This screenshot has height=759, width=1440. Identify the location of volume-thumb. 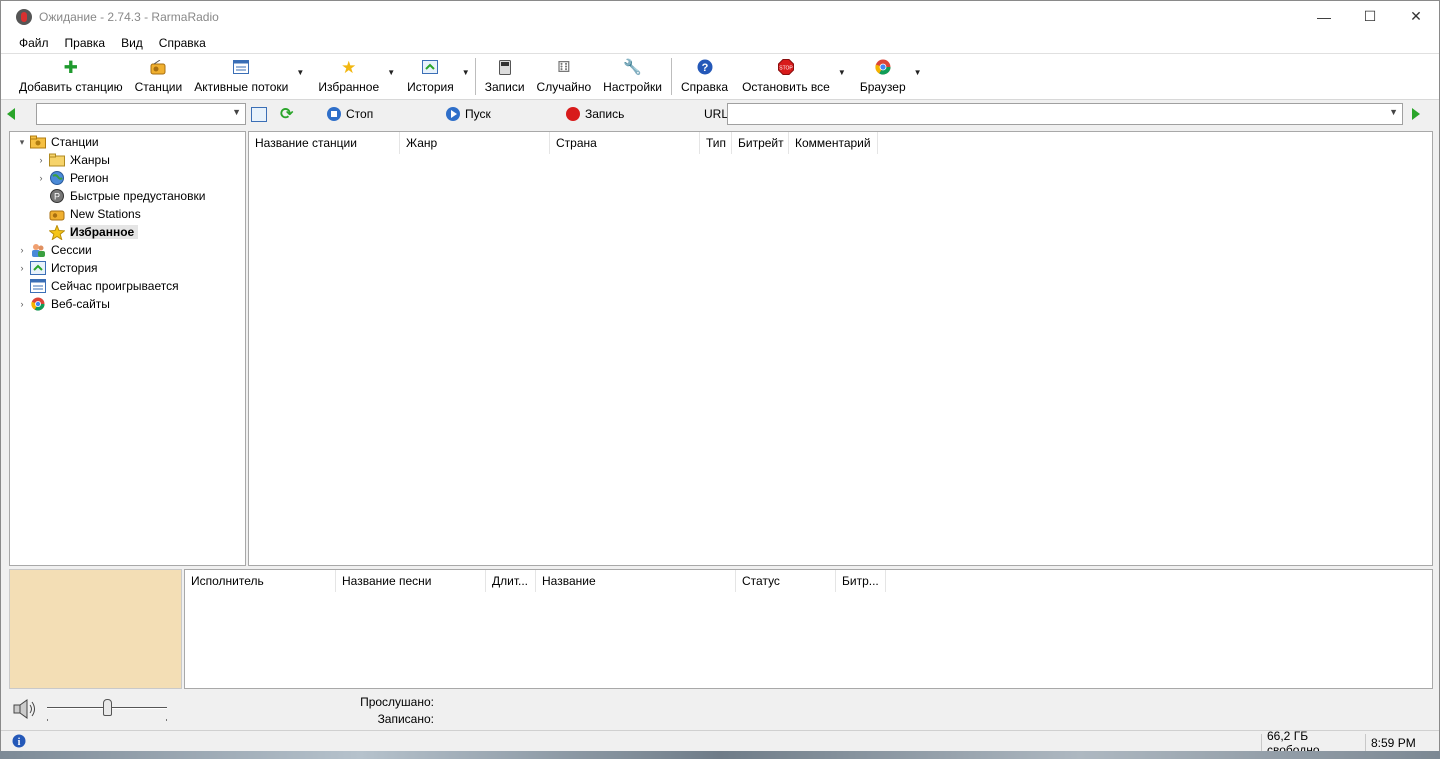
(107, 707).